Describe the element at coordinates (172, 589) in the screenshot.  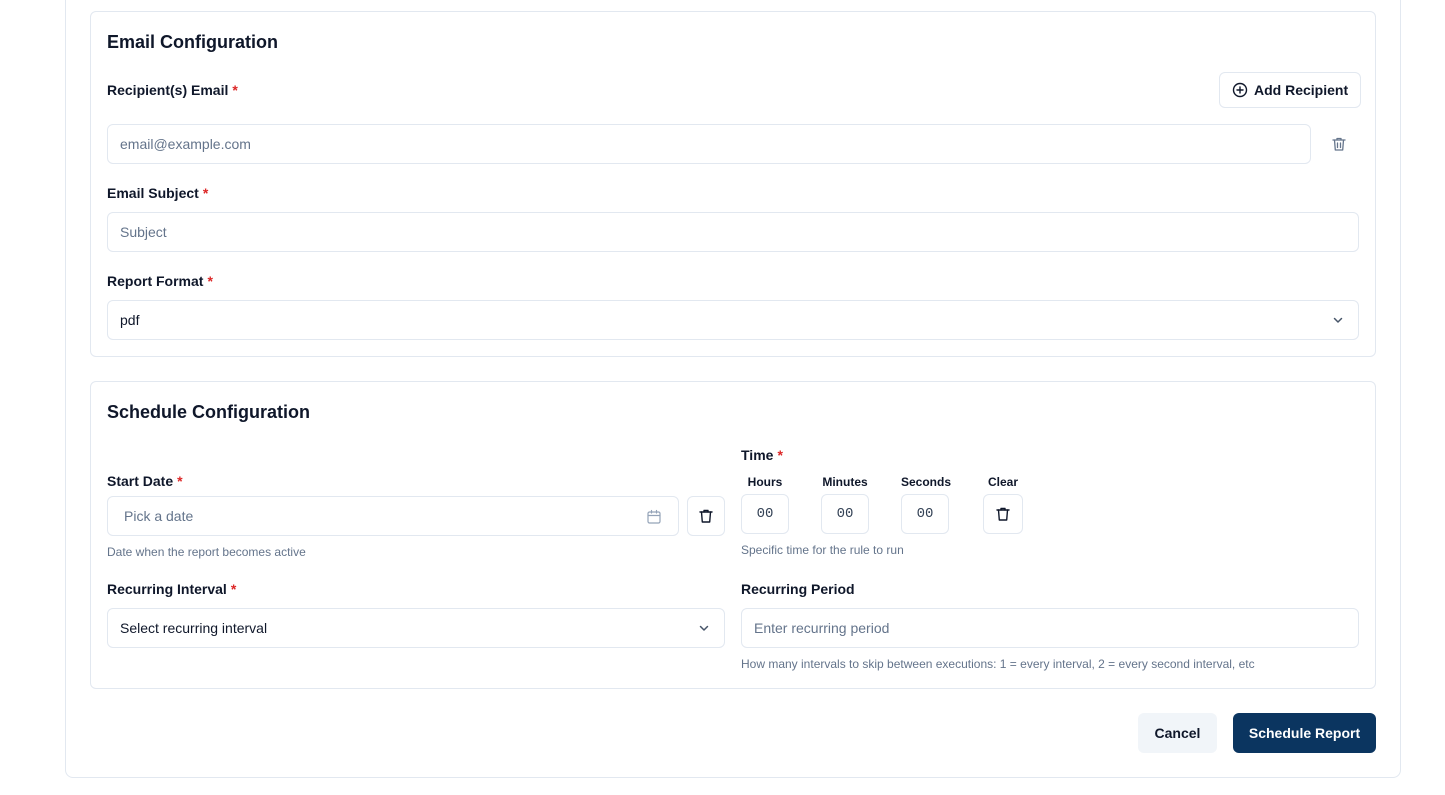
I see `recurring-interval-label: Recurring Interval *` at that location.